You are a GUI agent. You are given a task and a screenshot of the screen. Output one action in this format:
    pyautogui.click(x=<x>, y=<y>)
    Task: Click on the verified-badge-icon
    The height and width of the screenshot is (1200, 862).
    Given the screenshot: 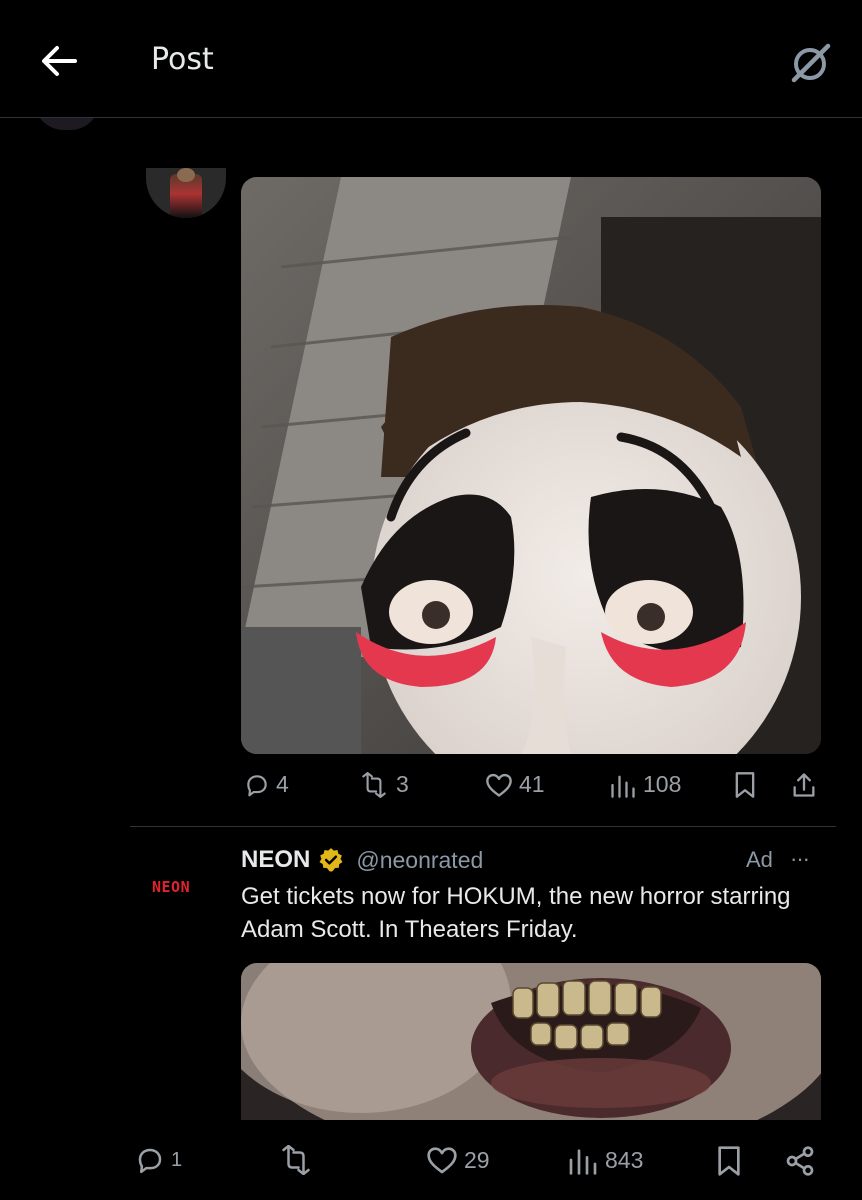 What is the action you would take?
    pyautogui.click(x=331, y=860)
    